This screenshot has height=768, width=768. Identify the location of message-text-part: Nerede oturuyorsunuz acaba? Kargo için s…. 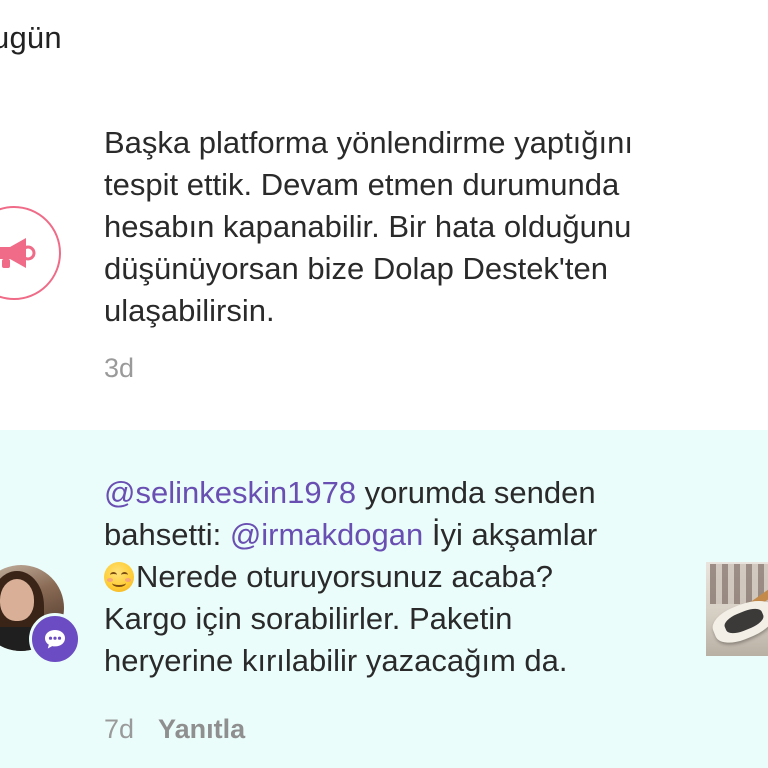
(336, 618).